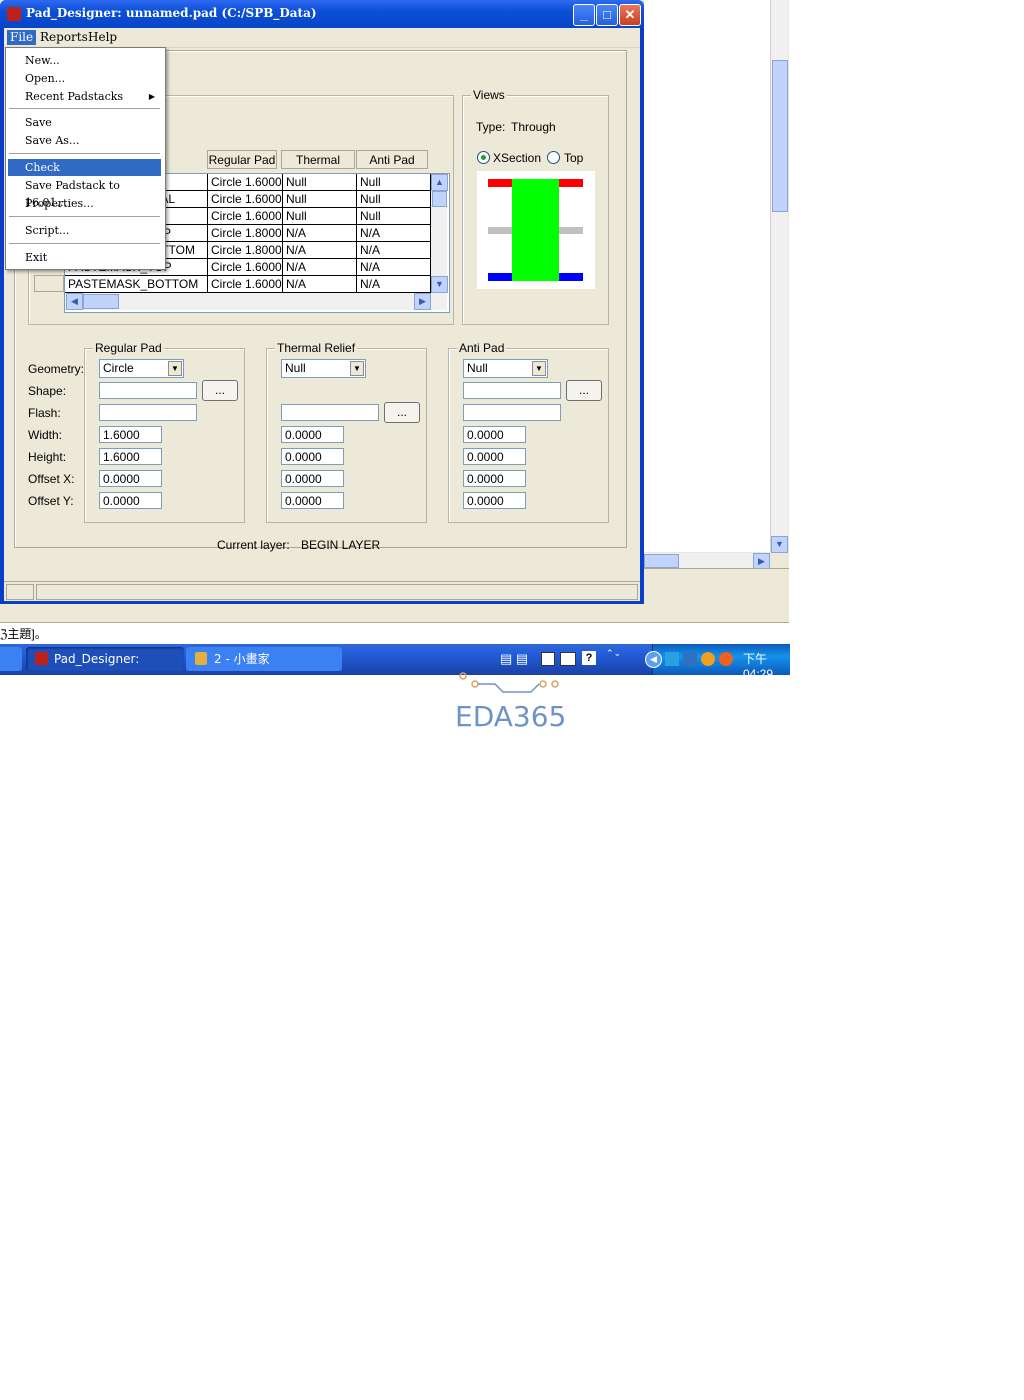 Image resolution: width=1024 pixels, height=1400 pixels. I want to click on regular-offset-x-field: 0.0000, so click(130, 478).